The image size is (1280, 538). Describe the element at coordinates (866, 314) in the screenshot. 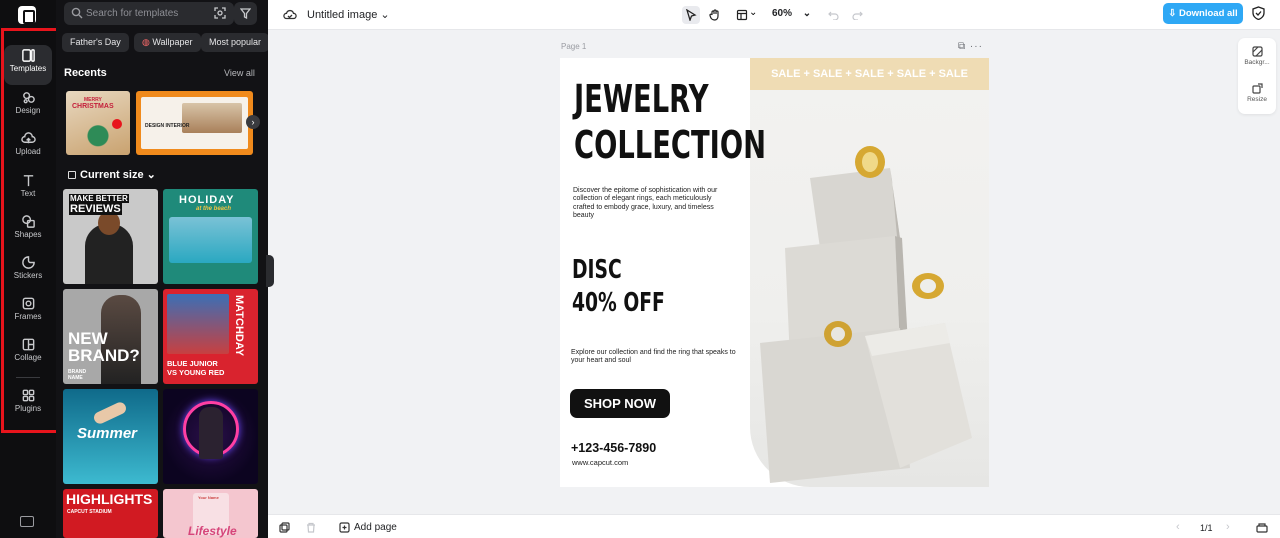

I see `stone-blocks-illustration` at that location.